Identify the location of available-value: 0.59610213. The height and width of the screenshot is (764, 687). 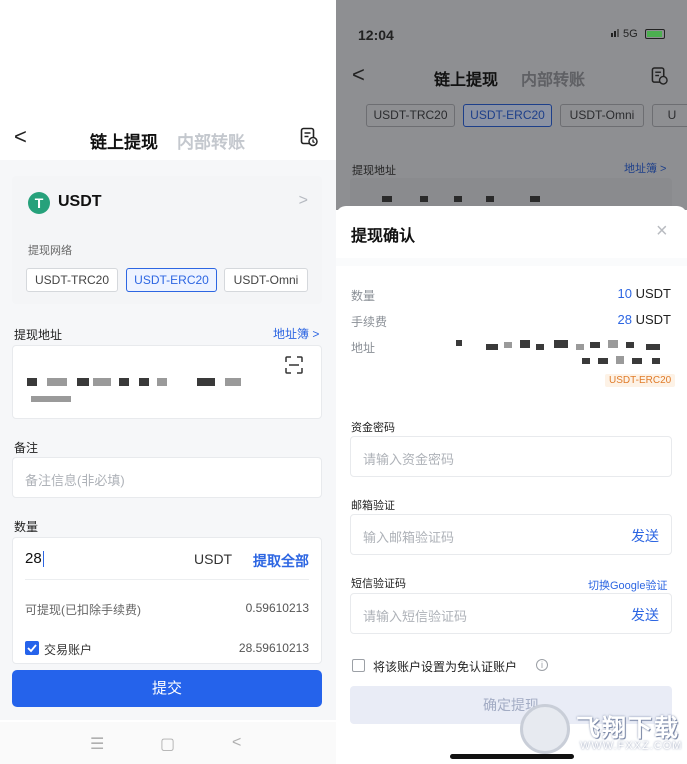
(277, 608).